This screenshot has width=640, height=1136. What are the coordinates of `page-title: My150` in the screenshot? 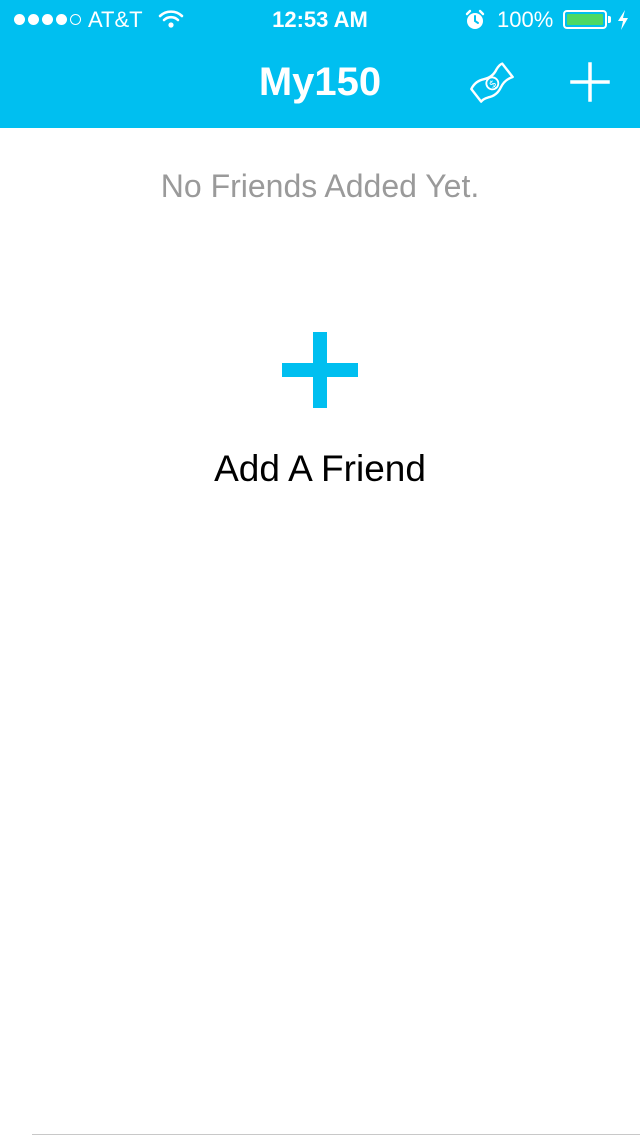 It's located at (320, 82).